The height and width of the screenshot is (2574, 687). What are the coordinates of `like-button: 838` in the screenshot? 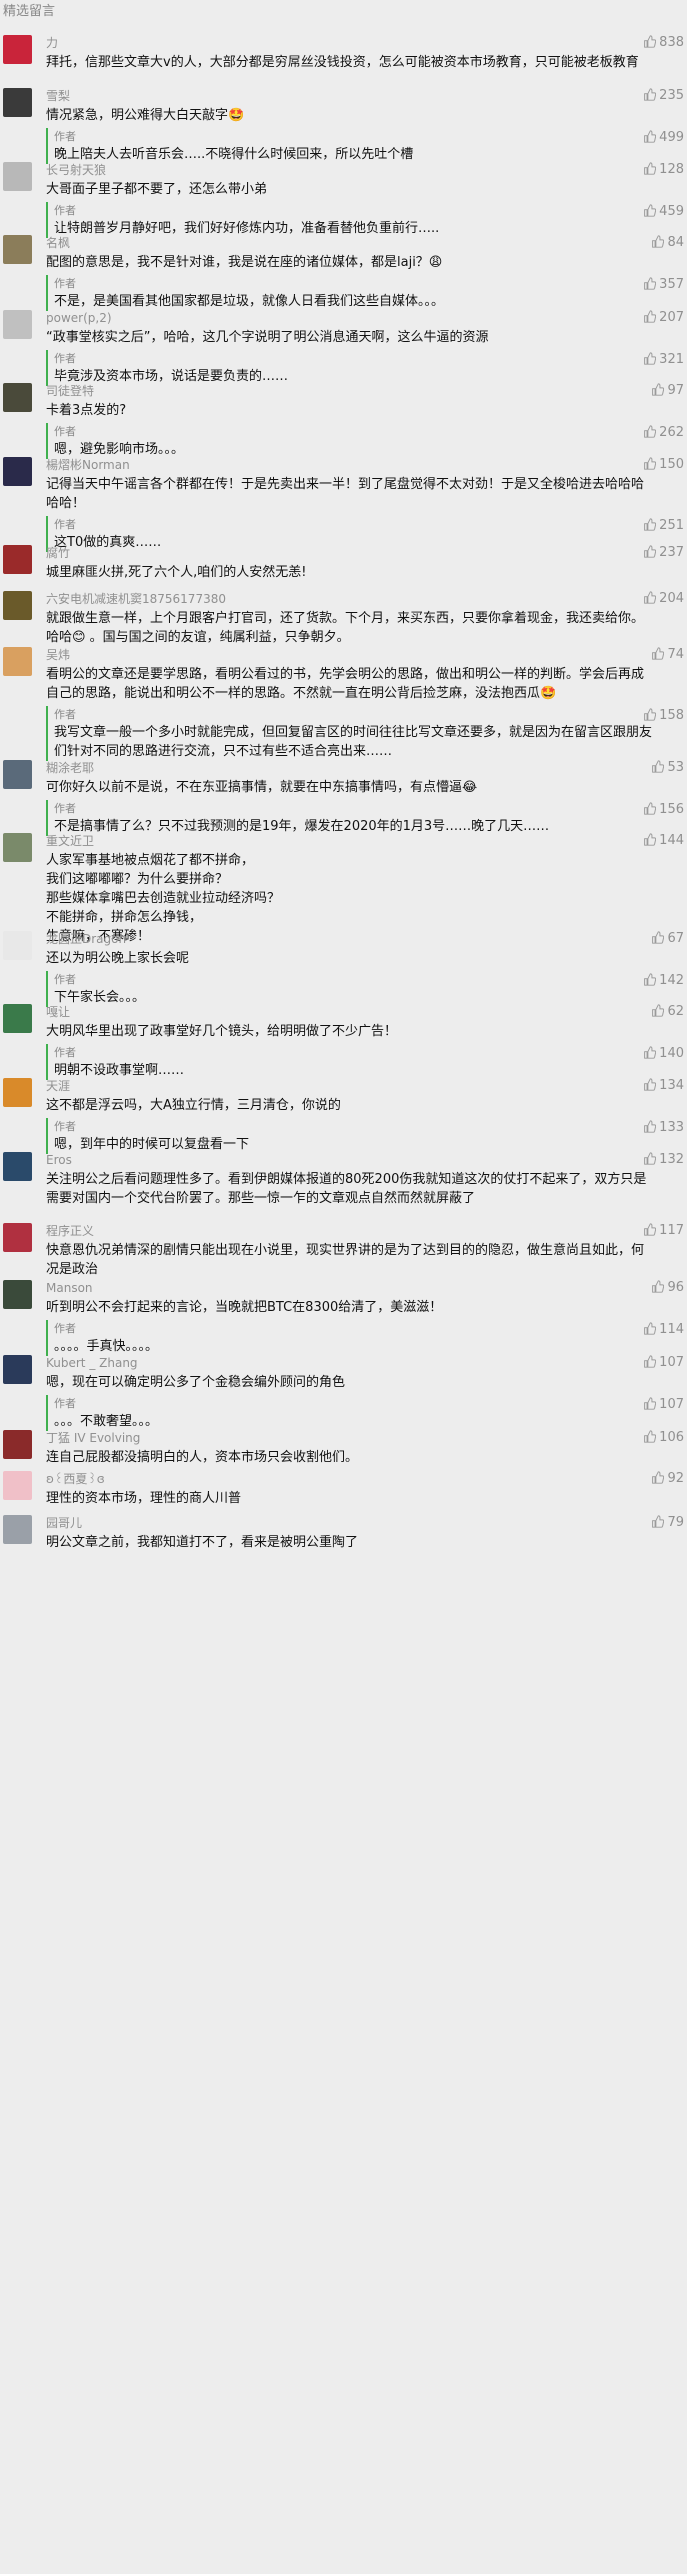 It's located at (663, 43).